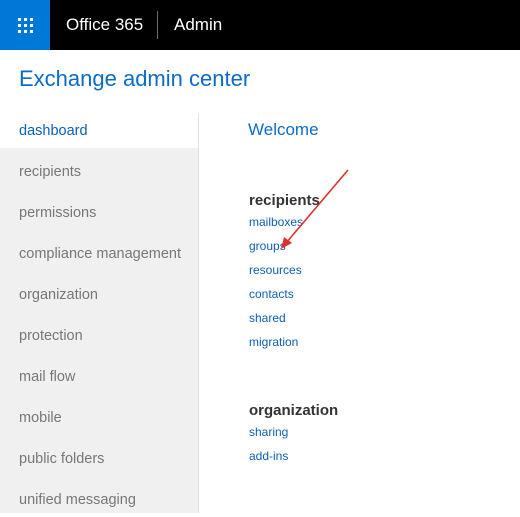 The image size is (520, 517). Describe the element at coordinates (99, 418) in the screenshot. I see `sidebar-item-mobile: mobile` at that location.